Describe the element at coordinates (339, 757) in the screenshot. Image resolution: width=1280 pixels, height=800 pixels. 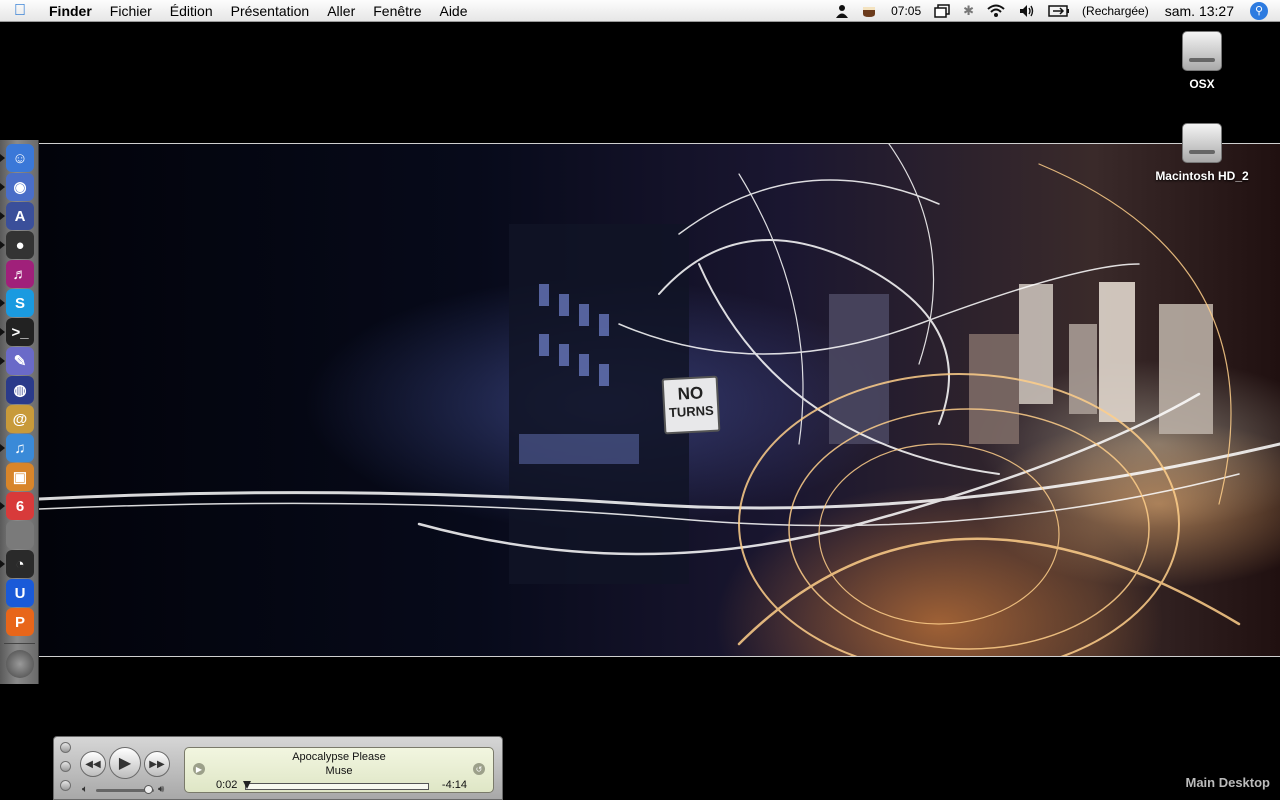
I see `song-title: Apocalypse Please` at that location.